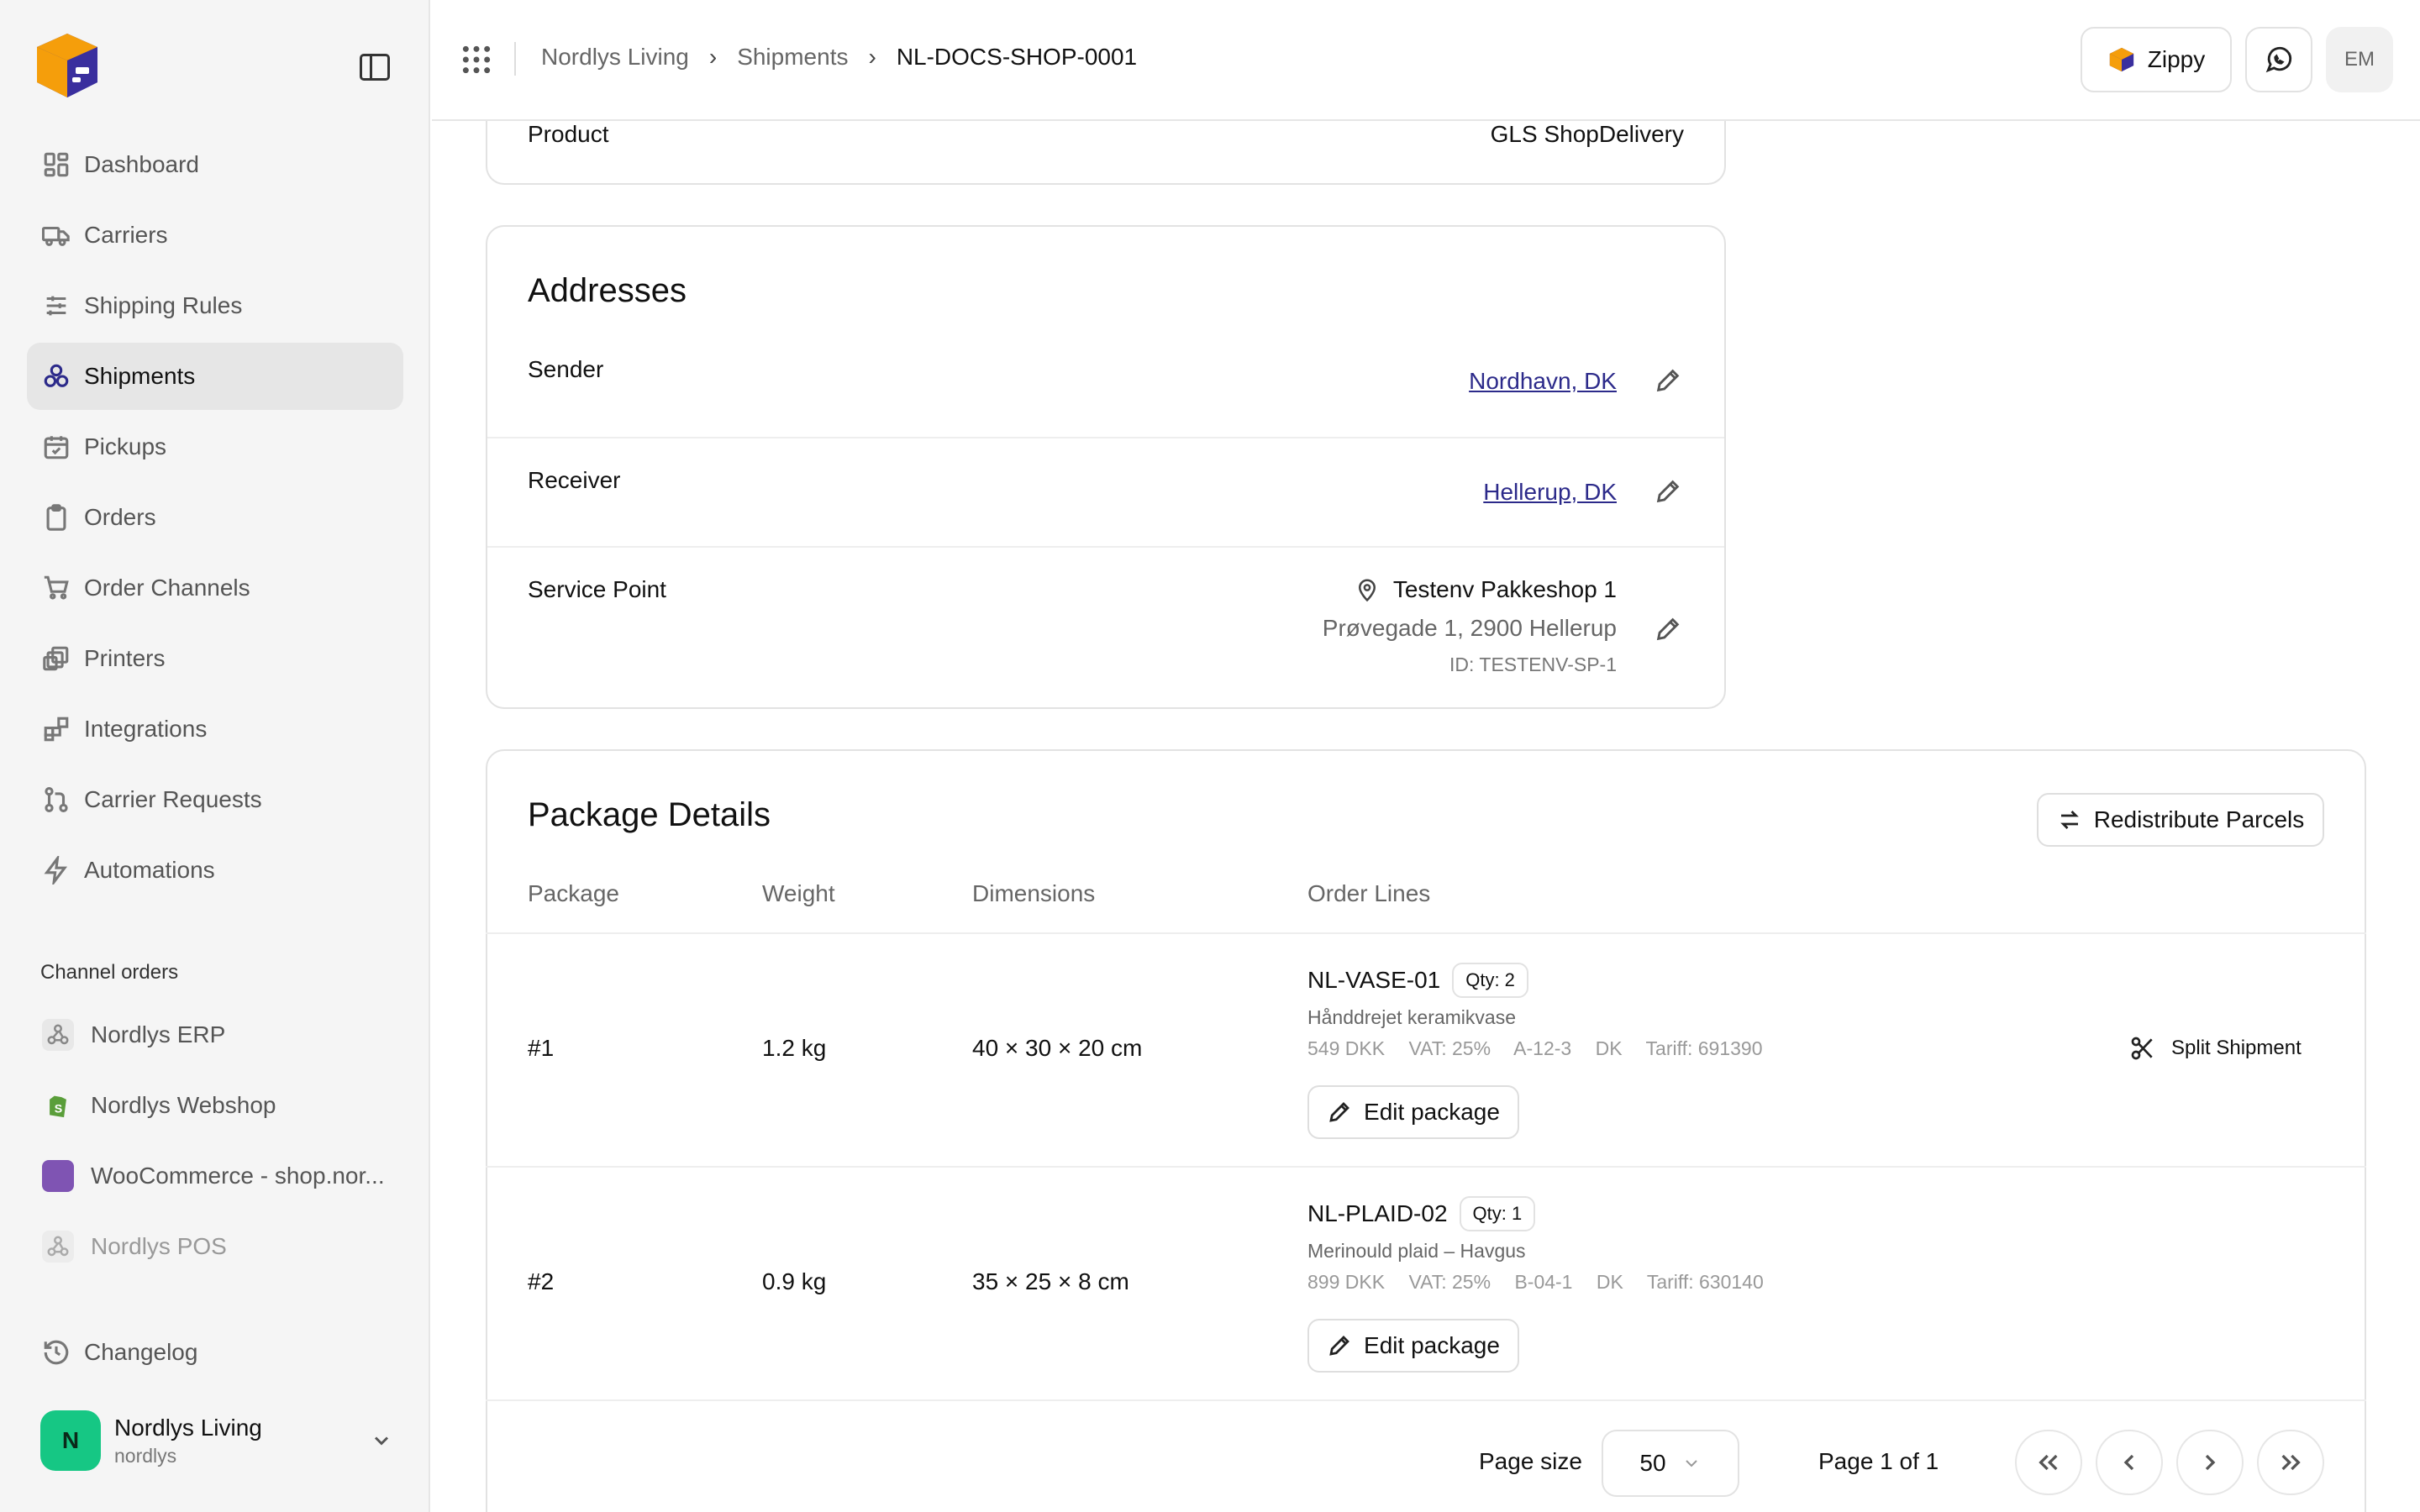 Image resolution: width=2420 pixels, height=1512 pixels. I want to click on package-details-title: Package Details, so click(649, 814).